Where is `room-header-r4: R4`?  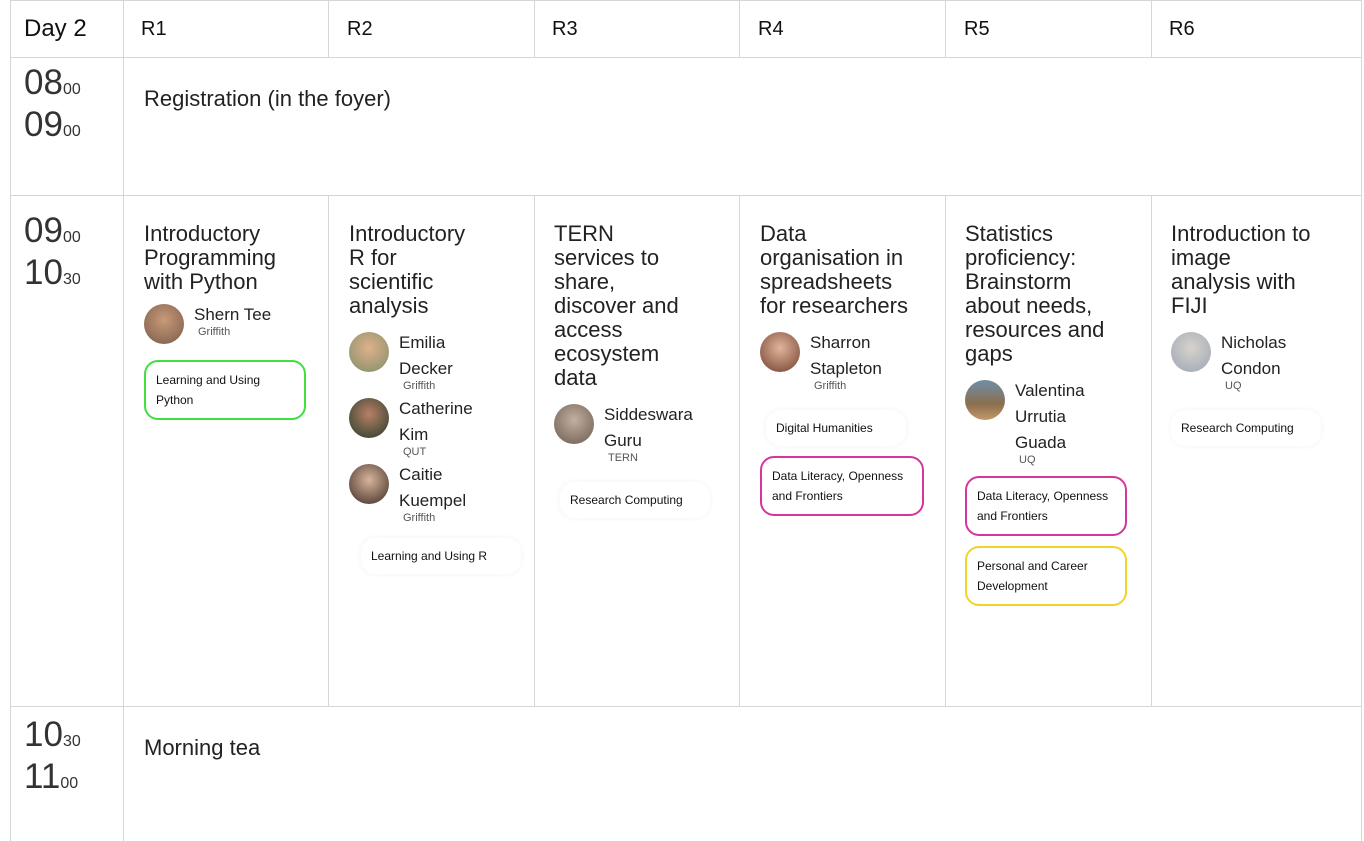 room-header-r4: R4 is located at coordinates (771, 28).